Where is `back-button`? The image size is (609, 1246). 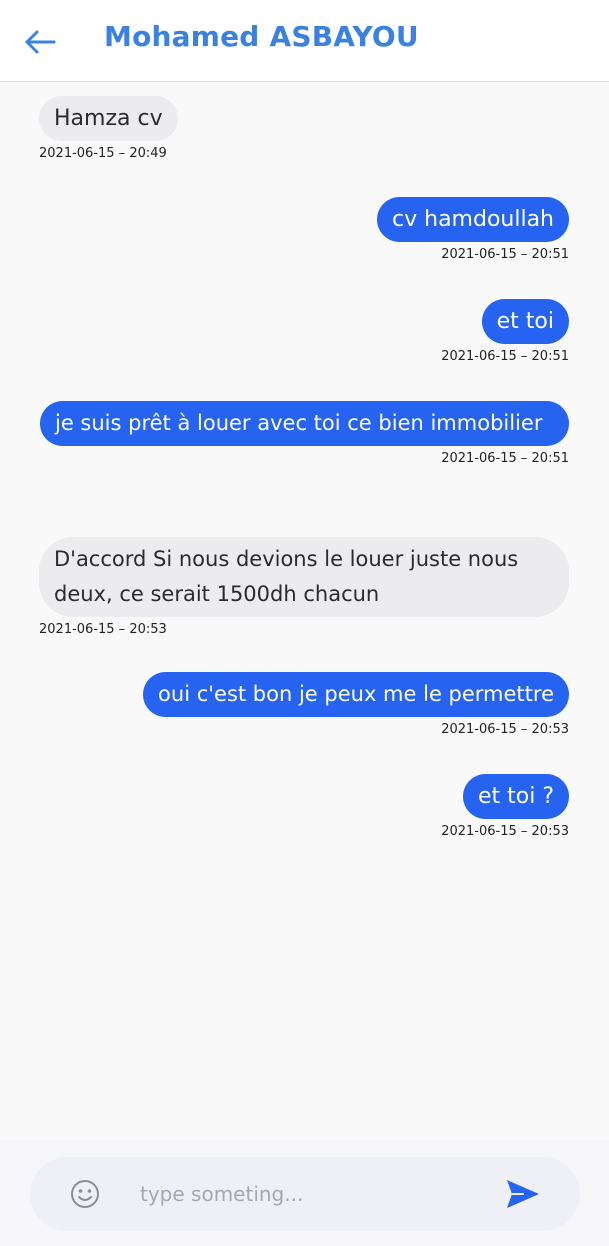 back-button is located at coordinates (42, 42).